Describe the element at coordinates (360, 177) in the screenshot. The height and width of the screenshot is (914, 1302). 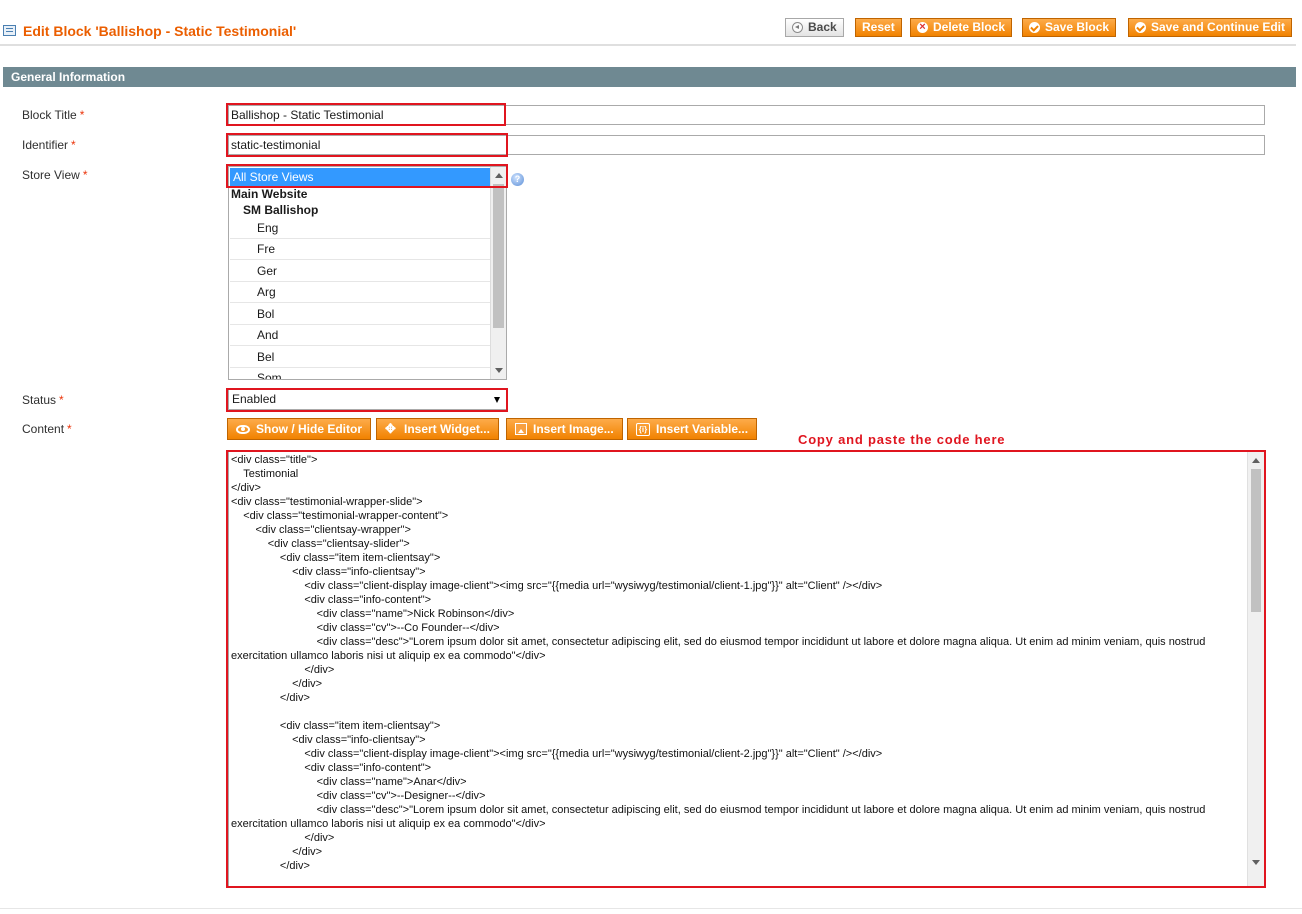
I see `store-option-all-store-views: All Store Views` at that location.